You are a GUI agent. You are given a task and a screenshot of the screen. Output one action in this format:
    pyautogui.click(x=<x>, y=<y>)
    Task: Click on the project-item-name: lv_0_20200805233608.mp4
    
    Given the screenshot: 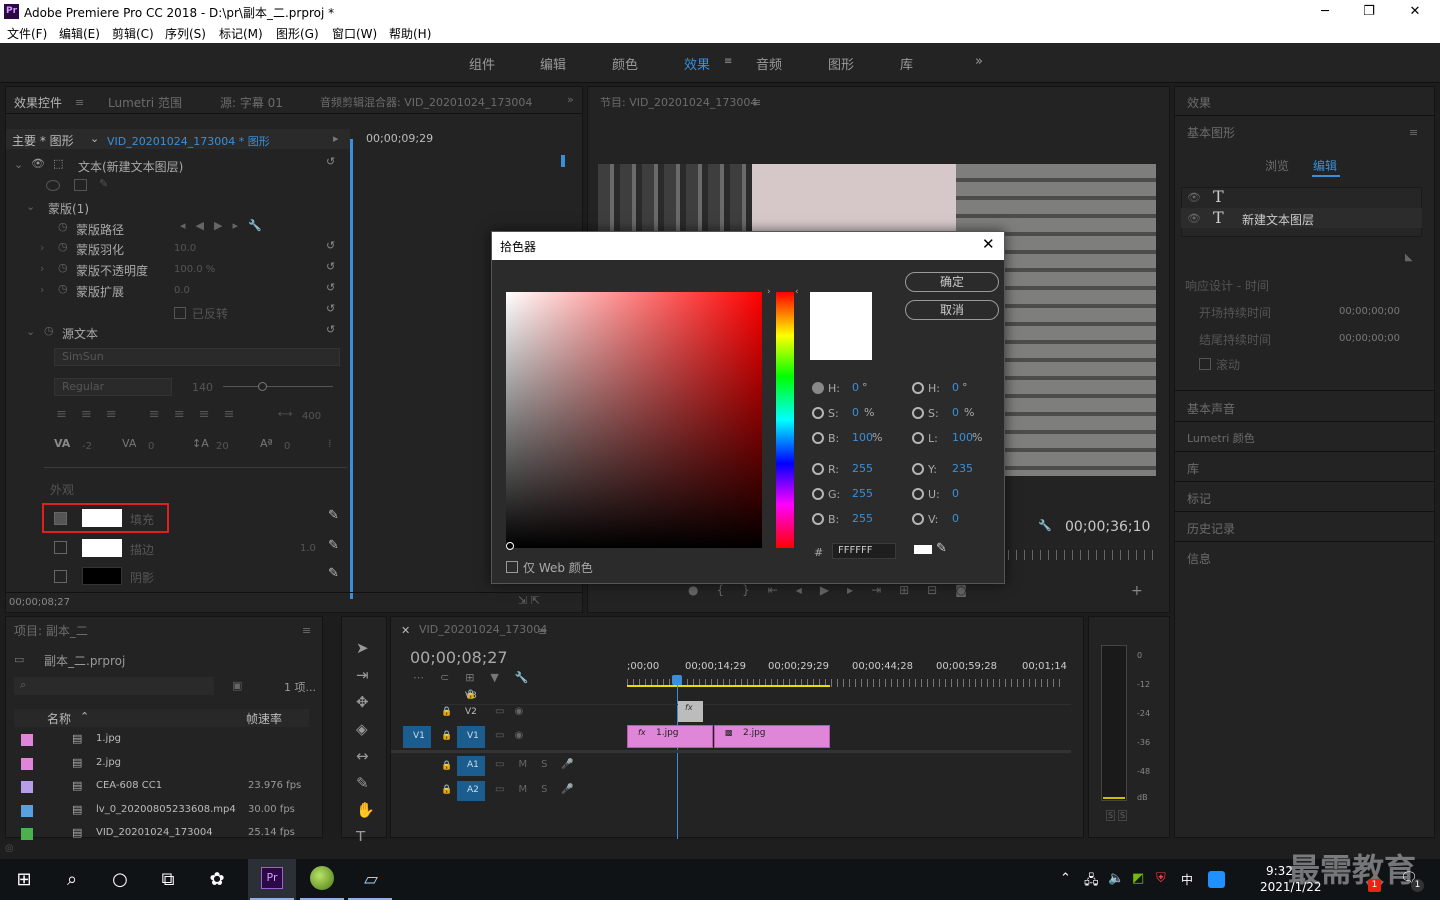 What is the action you would take?
    pyautogui.click(x=166, y=809)
    